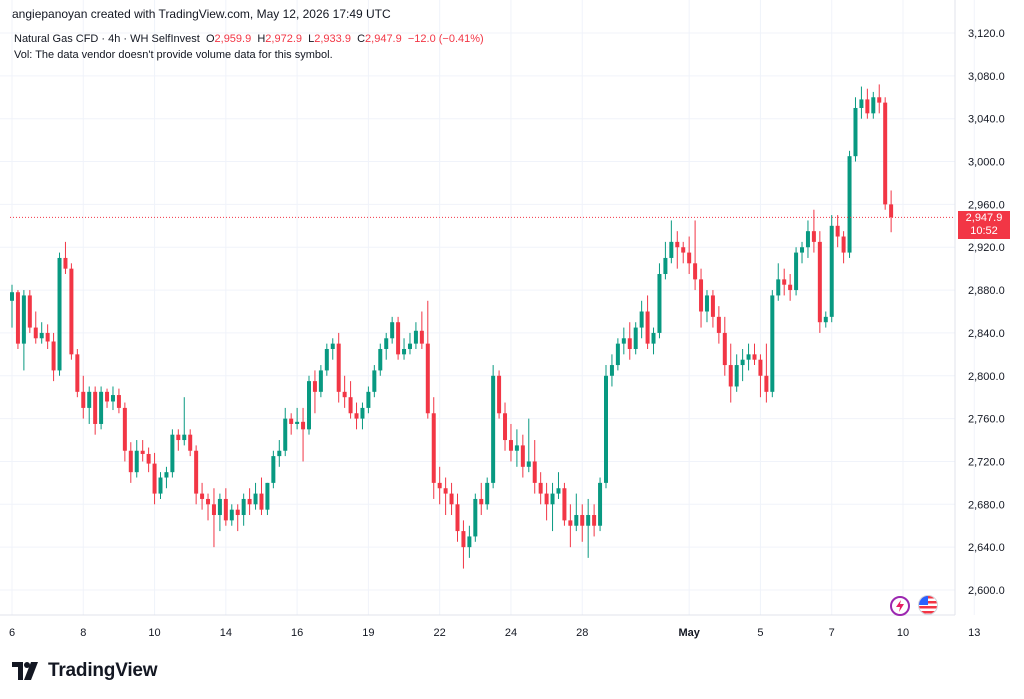 The width and height of the screenshot is (1024, 699). Describe the element at coordinates (85, 671) in the screenshot. I see `tradingview-logo: TradingView` at that location.